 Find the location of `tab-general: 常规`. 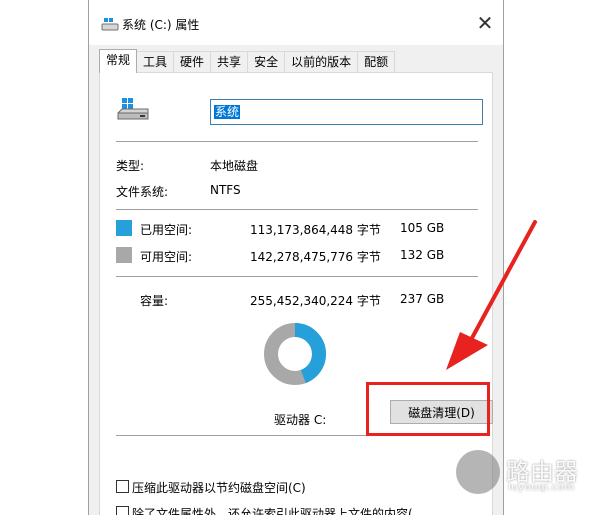

tab-general: 常规 is located at coordinates (118, 61).